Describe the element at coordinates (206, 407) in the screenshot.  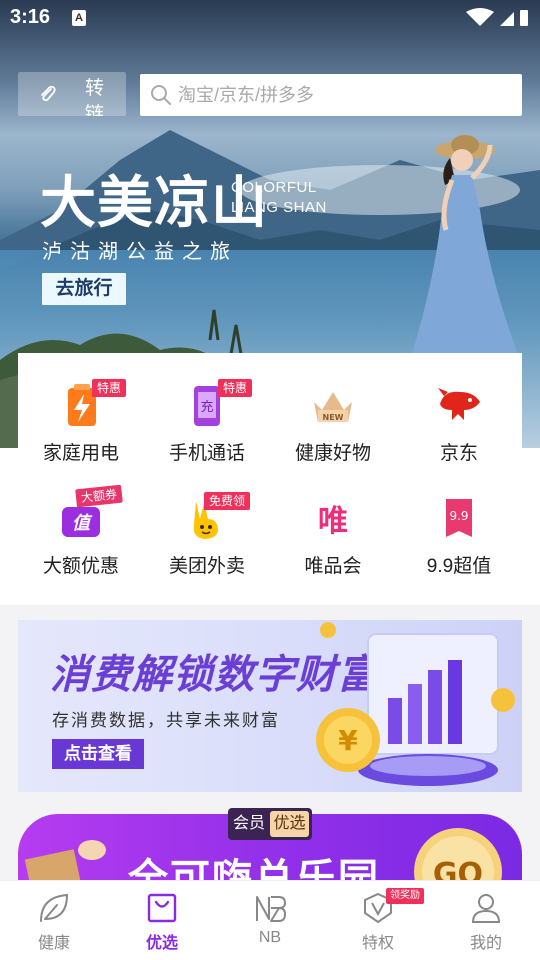
I see `phone-charge-text: 充` at that location.